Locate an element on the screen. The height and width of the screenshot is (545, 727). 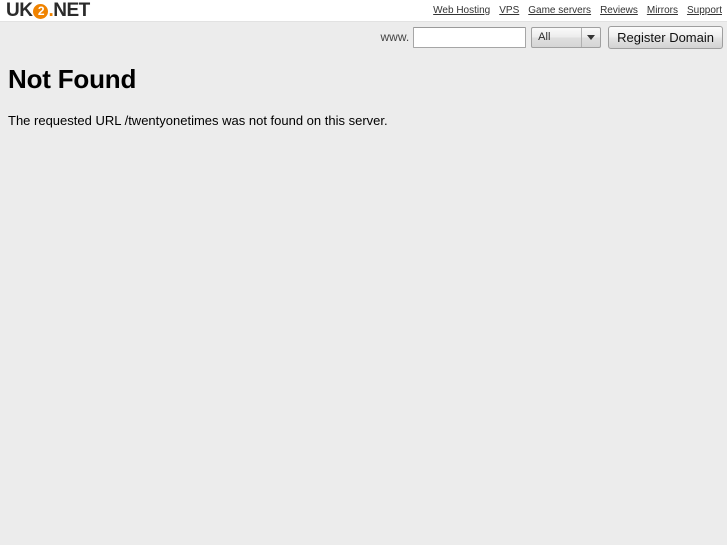
chevron-down-glyph is located at coordinates (591, 37).